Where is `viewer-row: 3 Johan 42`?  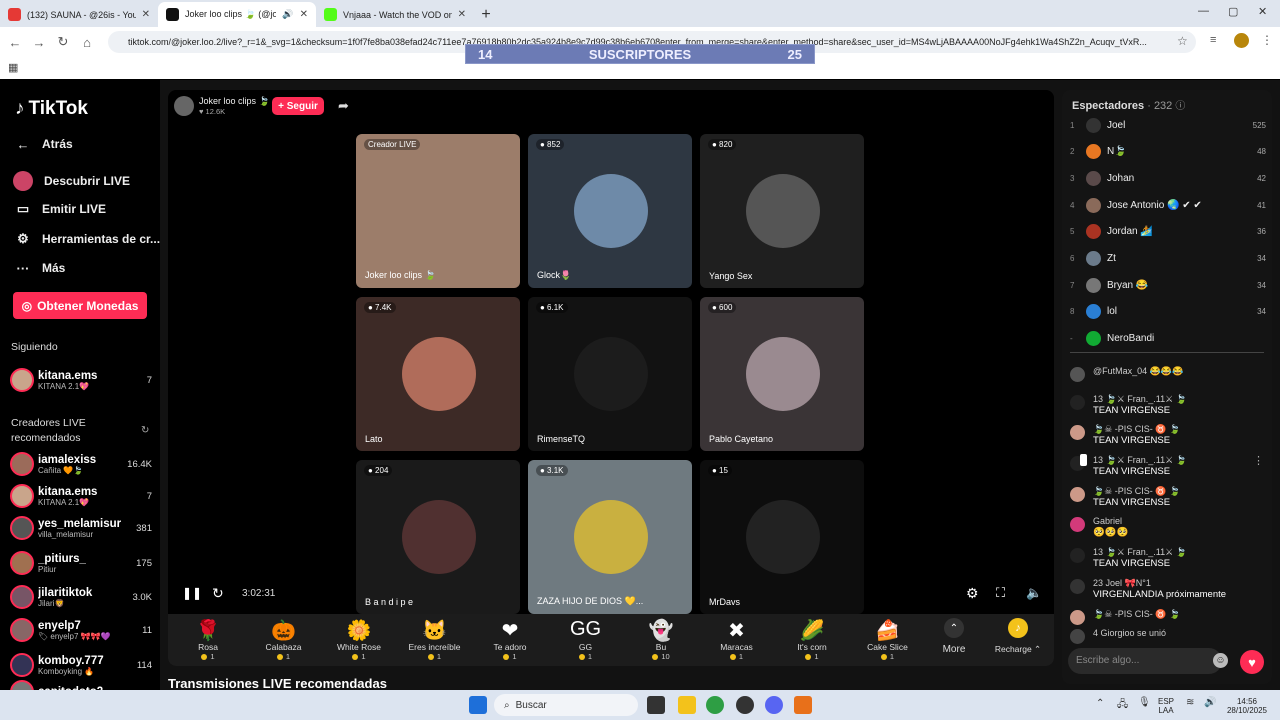 viewer-row: 3 Johan 42 is located at coordinates (1168, 178).